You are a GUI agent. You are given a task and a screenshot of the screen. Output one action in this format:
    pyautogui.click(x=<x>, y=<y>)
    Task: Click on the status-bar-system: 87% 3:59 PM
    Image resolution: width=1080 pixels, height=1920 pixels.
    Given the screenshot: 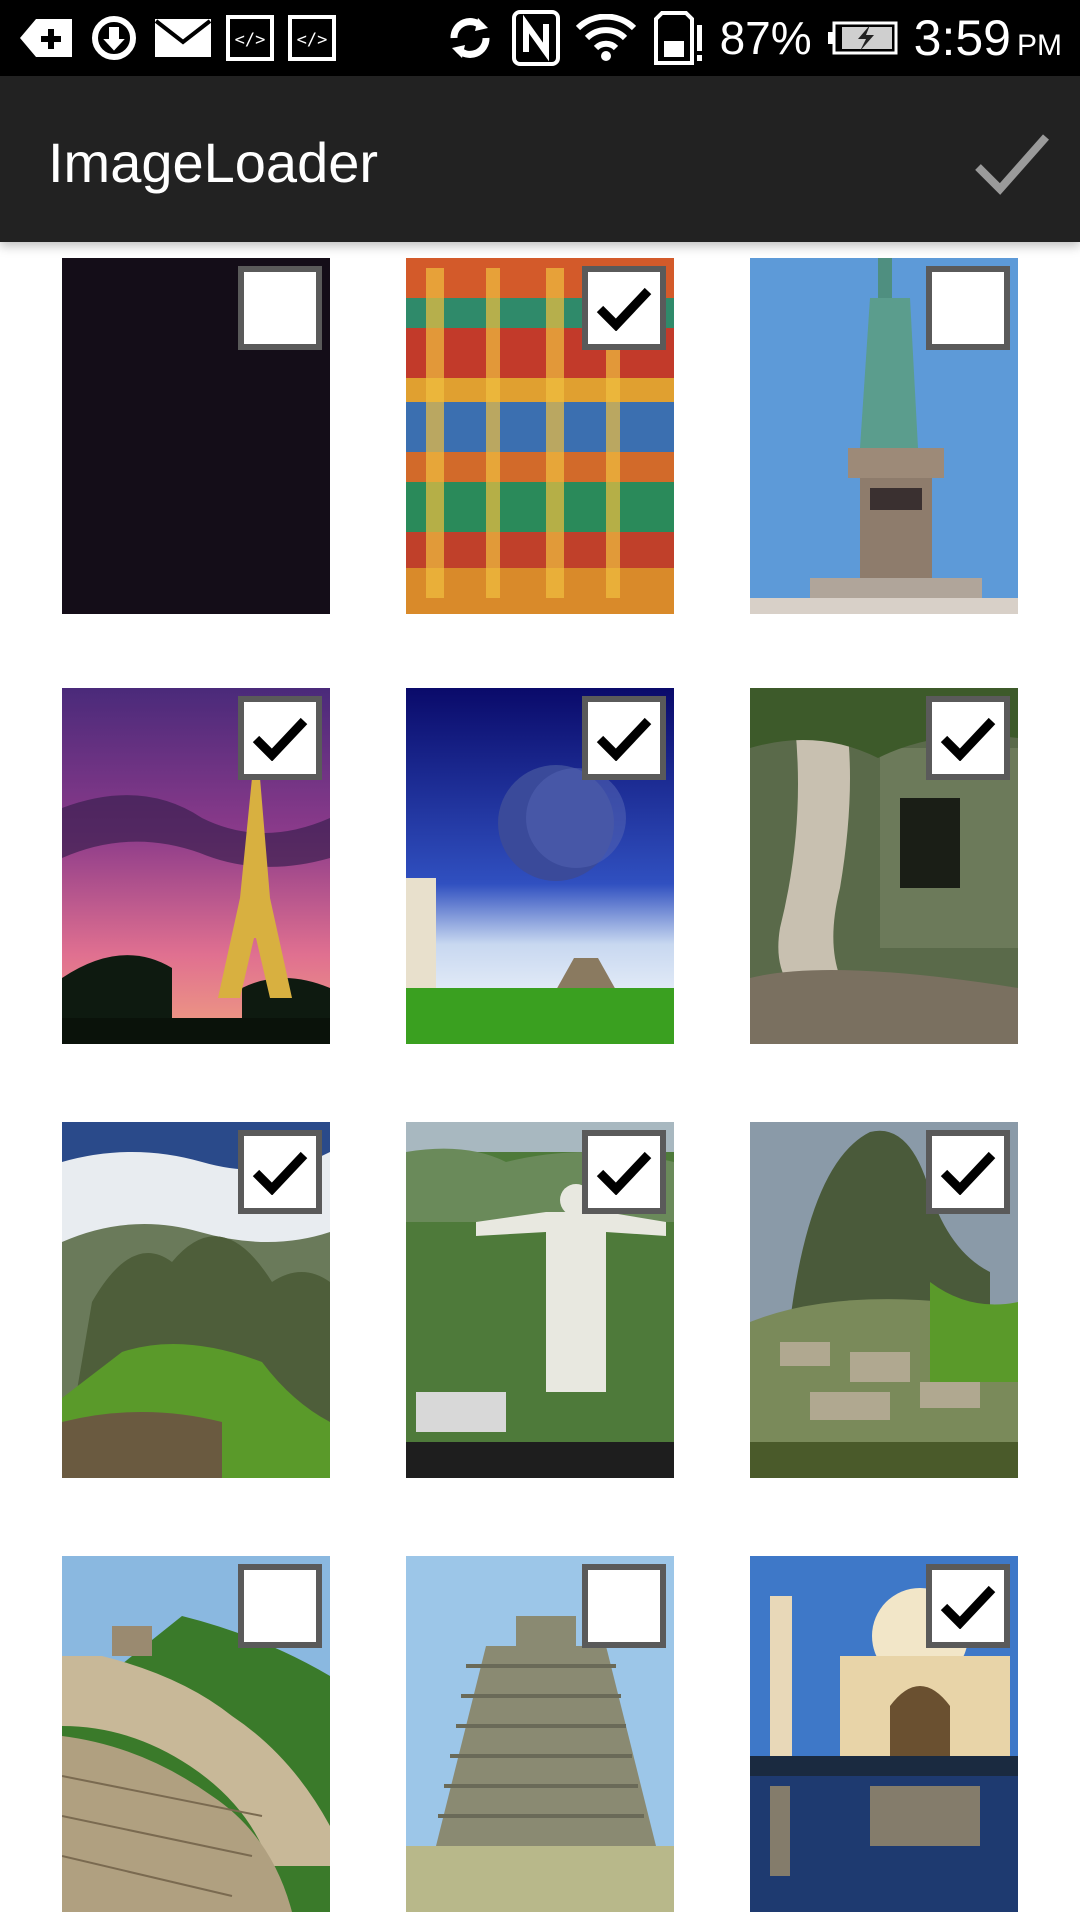 What is the action you would take?
    pyautogui.click(x=753, y=38)
    